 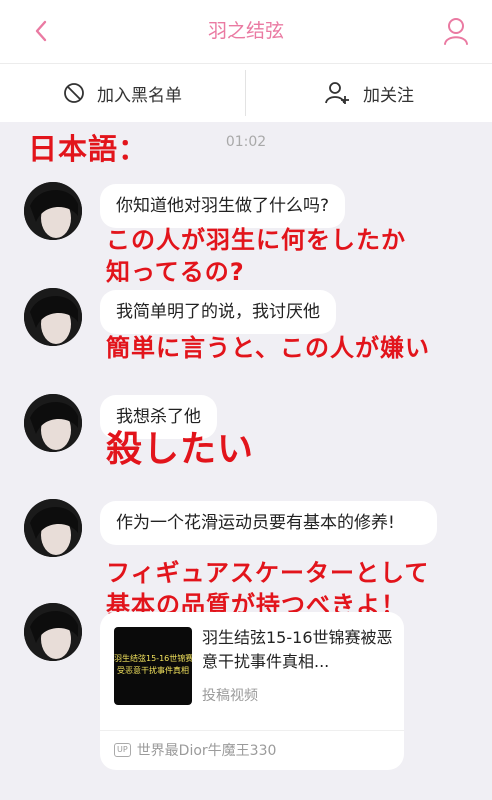 I want to click on message-annotation: フィギュアスケーターとして, so click(x=268, y=573).